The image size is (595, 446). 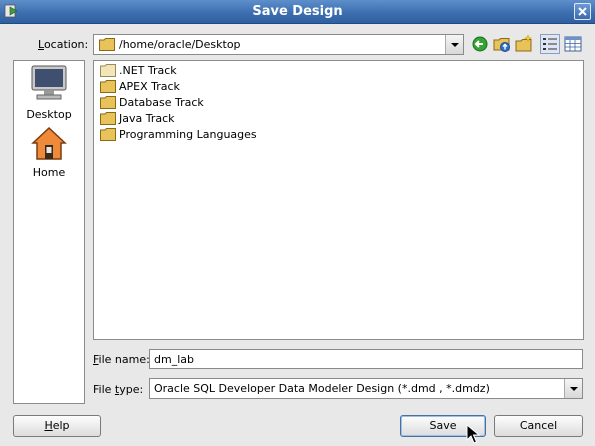 I want to click on location-label: Location:, so click(x=63, y=44).